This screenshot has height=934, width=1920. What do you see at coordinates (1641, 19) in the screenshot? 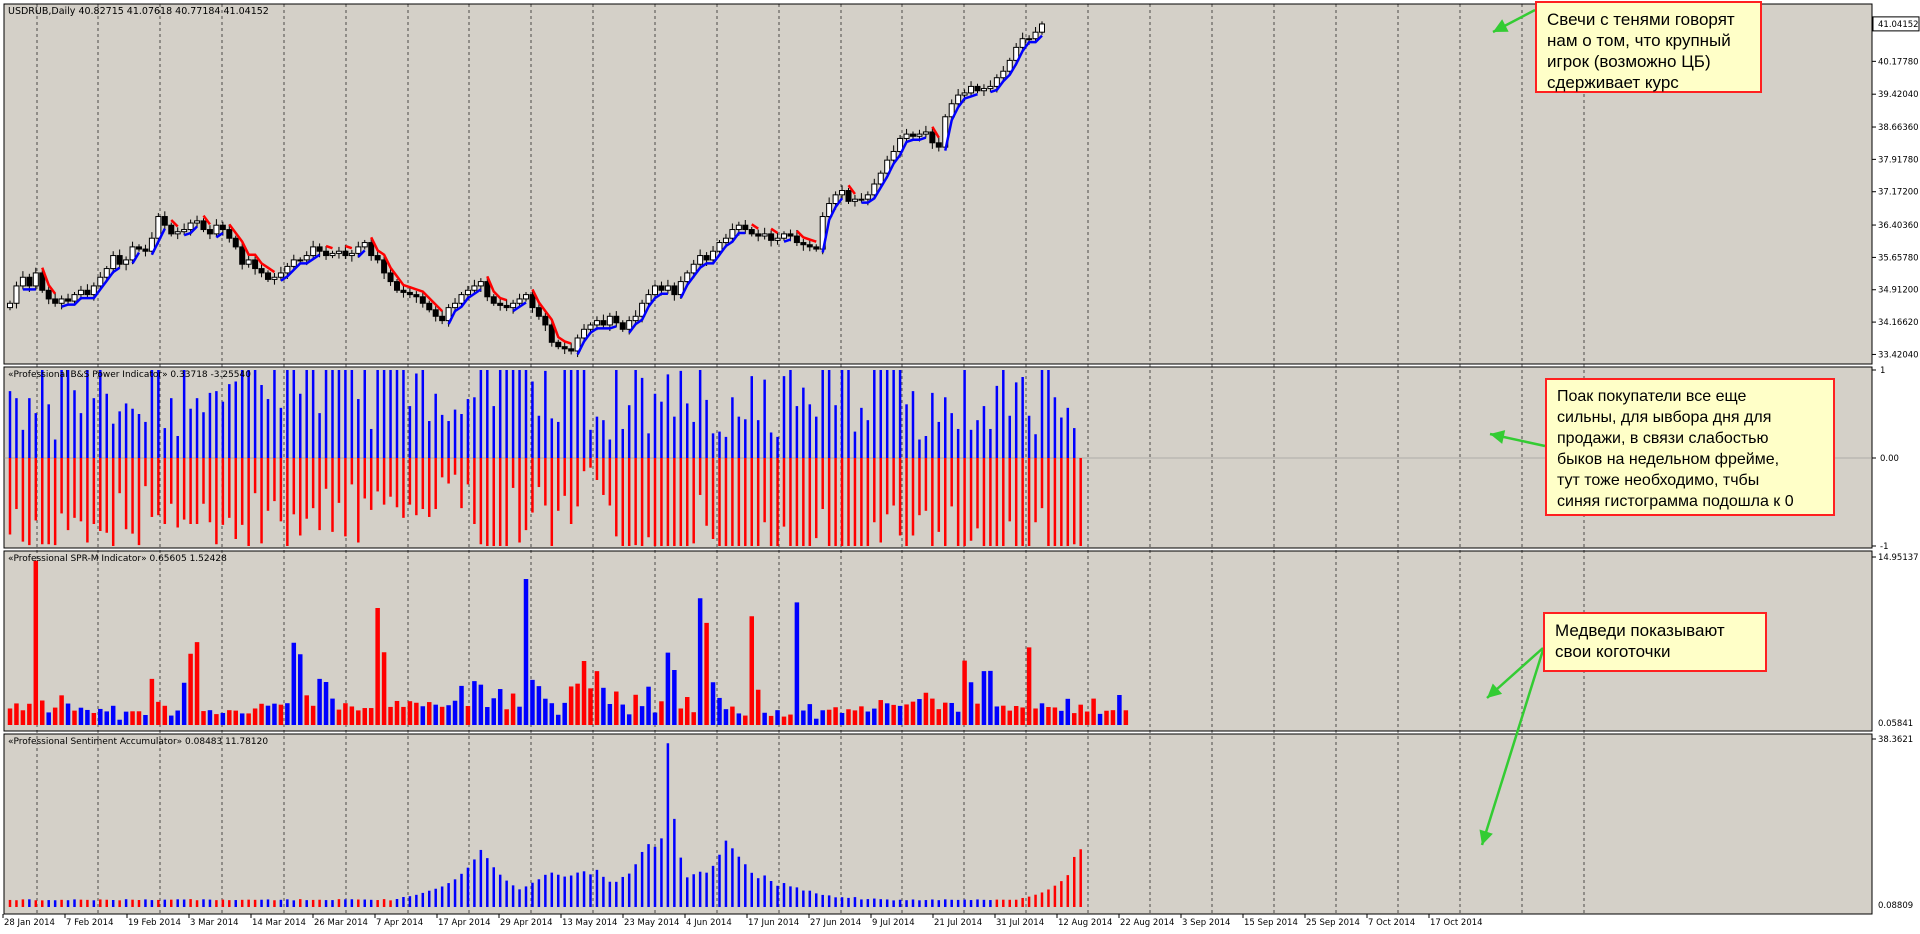
I see `annotation-line: Свечи с тенями говорят` at bounding box center [1641, 19].